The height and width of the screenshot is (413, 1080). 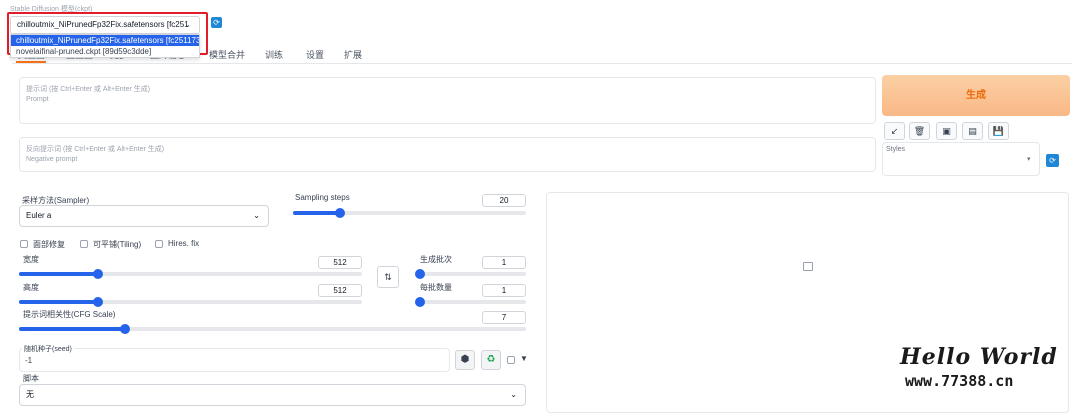 What do you see at coordinates (436, 287) in the screenshot?
I see `batch-size-label: 每批数量` at bounding box center [436, 287].